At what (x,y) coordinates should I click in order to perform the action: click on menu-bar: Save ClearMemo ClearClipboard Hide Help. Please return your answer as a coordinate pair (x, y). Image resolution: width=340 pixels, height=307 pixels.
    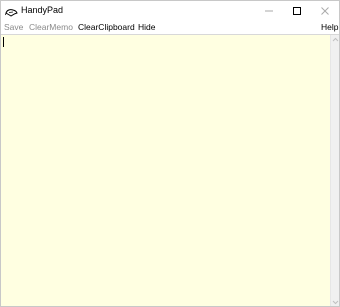
    Looking at the image, I should click on (170, 27).